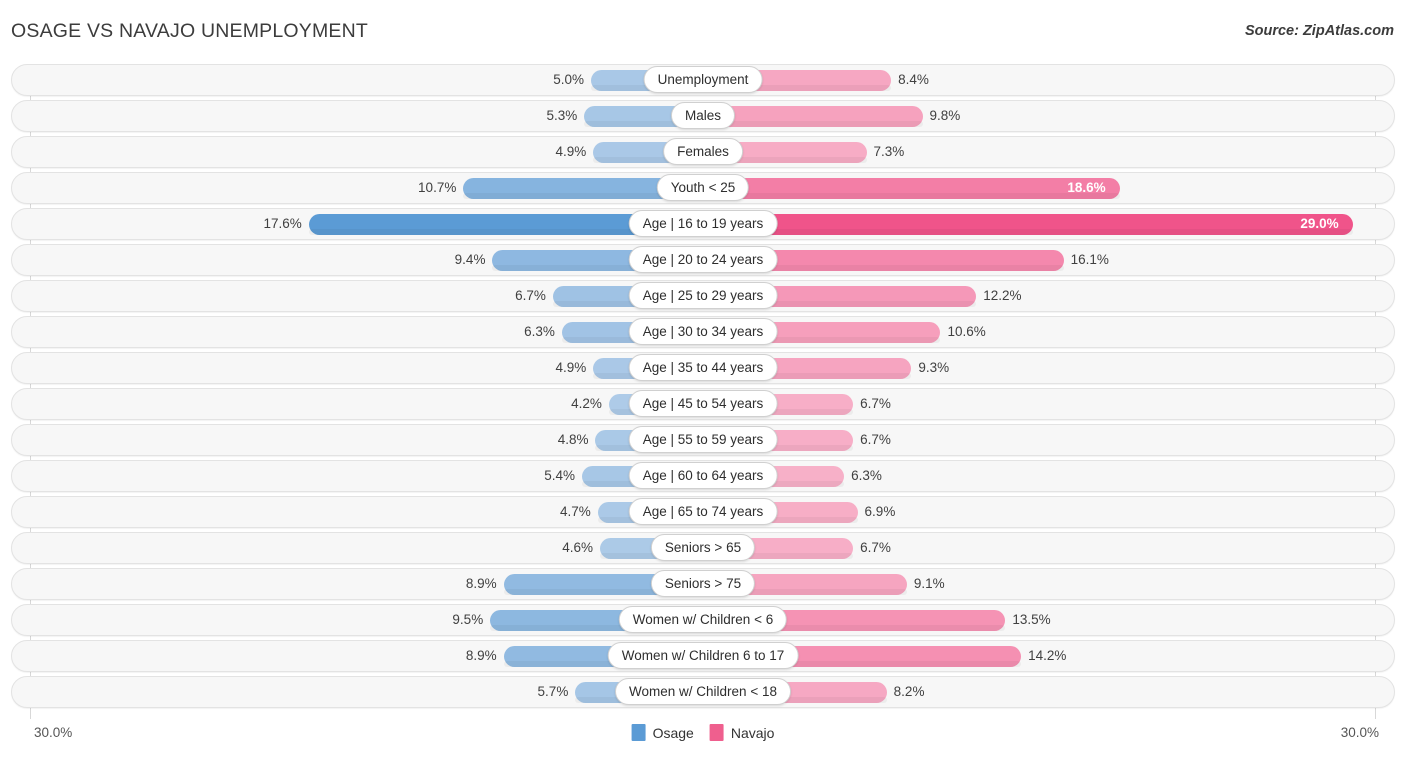  I want to click on legend-label: Osage, so click(673, 732).